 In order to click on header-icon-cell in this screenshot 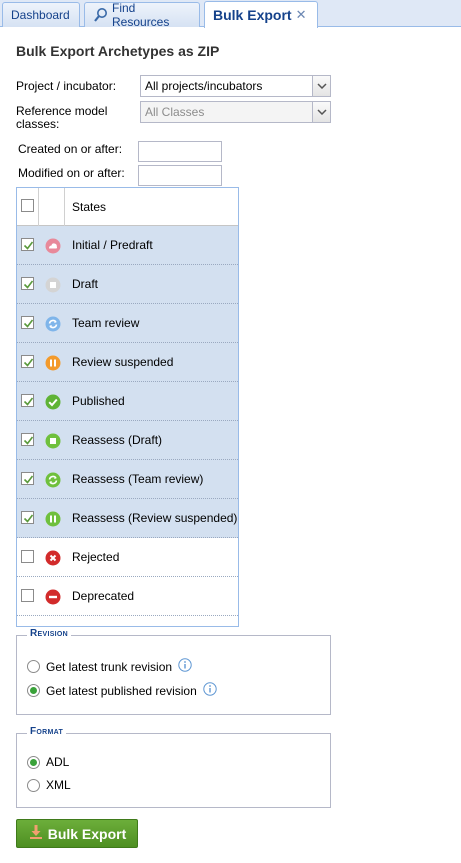, I will do `click(52, 207)`.